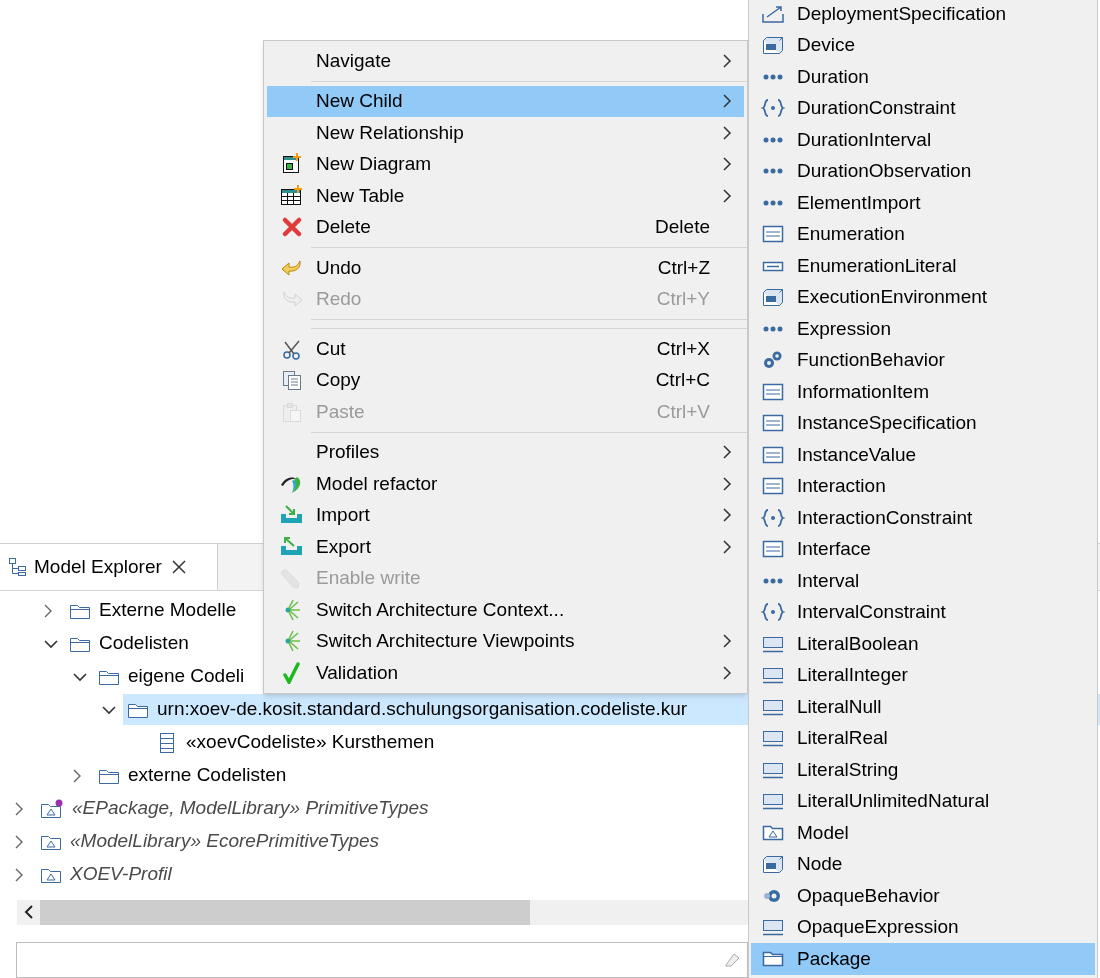 Image resolution: width=1100 pixels, height=978 pixels. I want to click on braces-icon, so click(773, 108).